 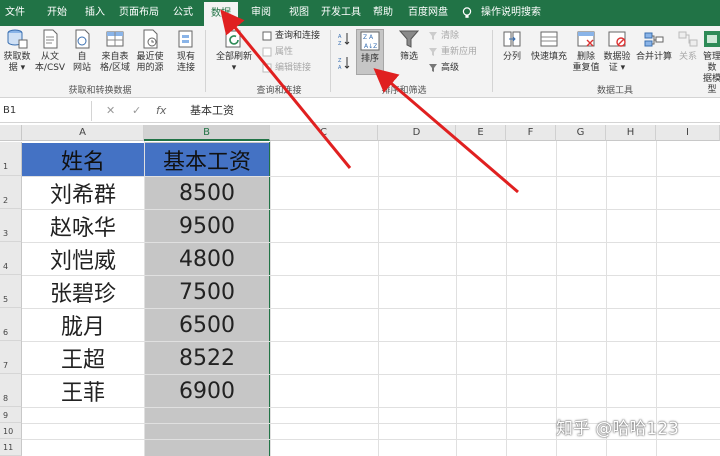 What do you see at coordinates (450, 36) in the screenshot?
I see `clear-label: 清除` at bounding box center [450, 36].